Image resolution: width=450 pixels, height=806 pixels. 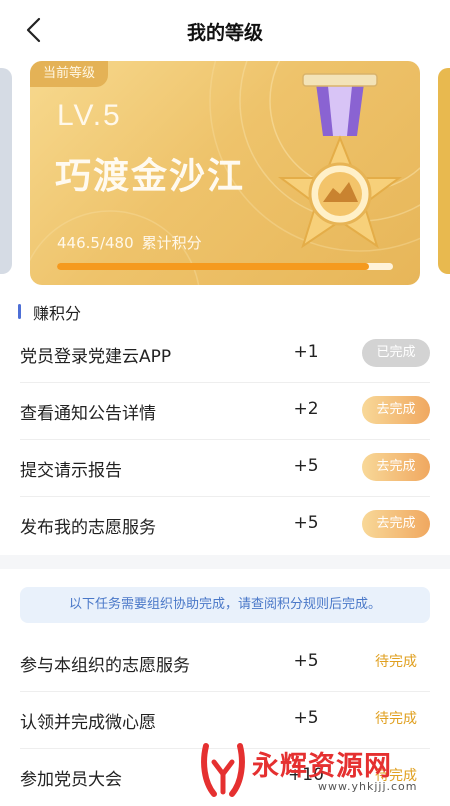 What do you see at coordinates (322, 766) in the screenshot?
I see `watermark-title: 永辉资源网` at bounding box center [322, 766].